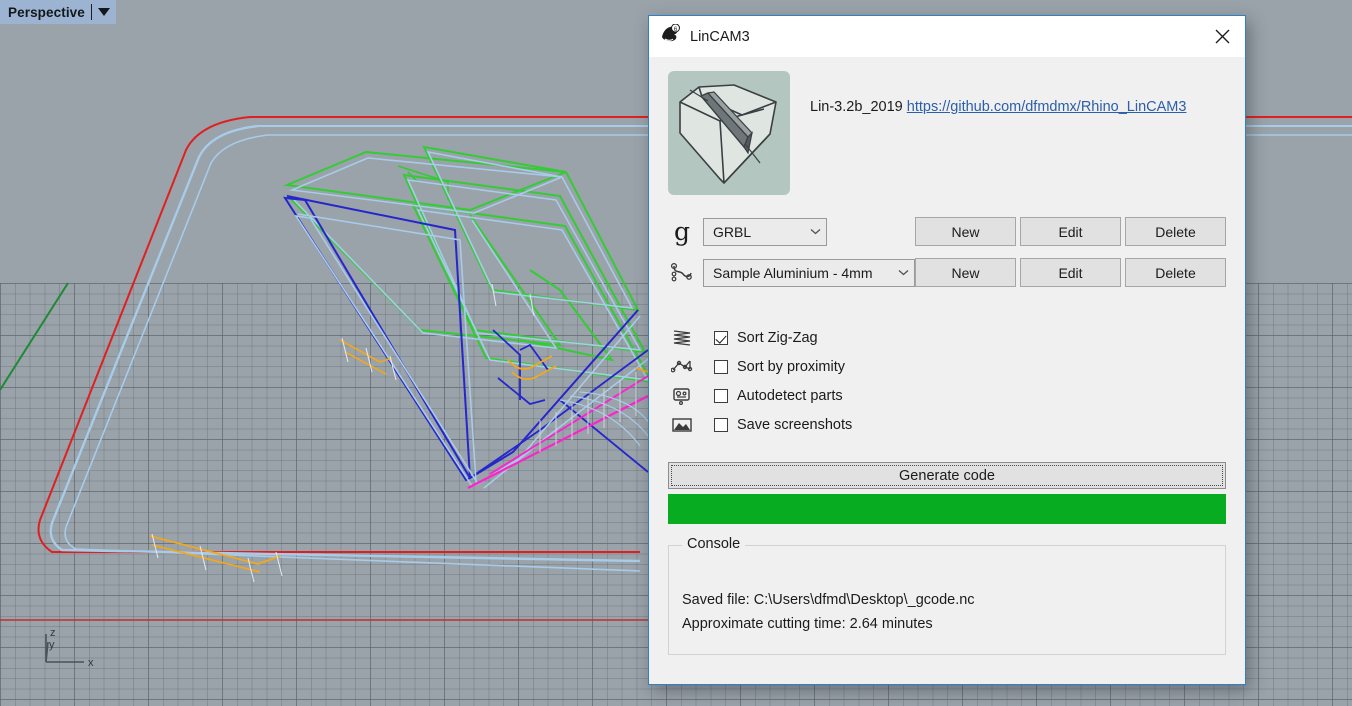  I want to click on postprocessor-buttons: New Edit Delete, so click(1070, 231).